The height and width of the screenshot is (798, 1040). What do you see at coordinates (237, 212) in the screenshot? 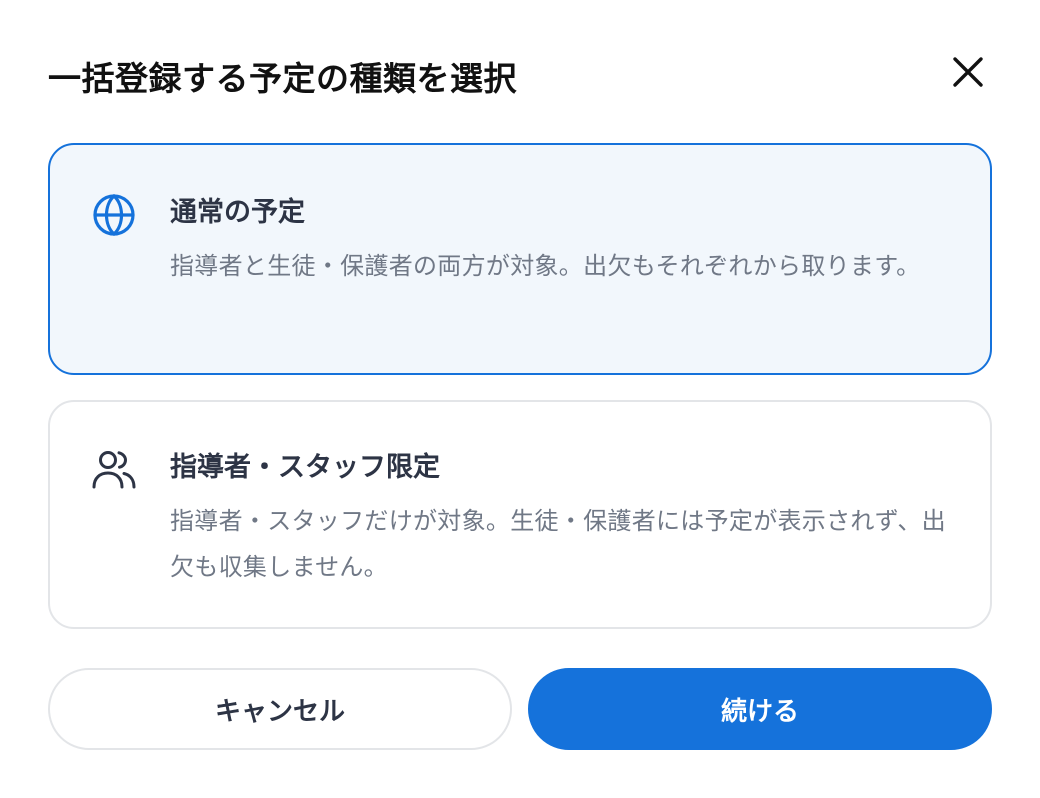
I see `option-title: 通常の予定` at bounding box center [237, 212].